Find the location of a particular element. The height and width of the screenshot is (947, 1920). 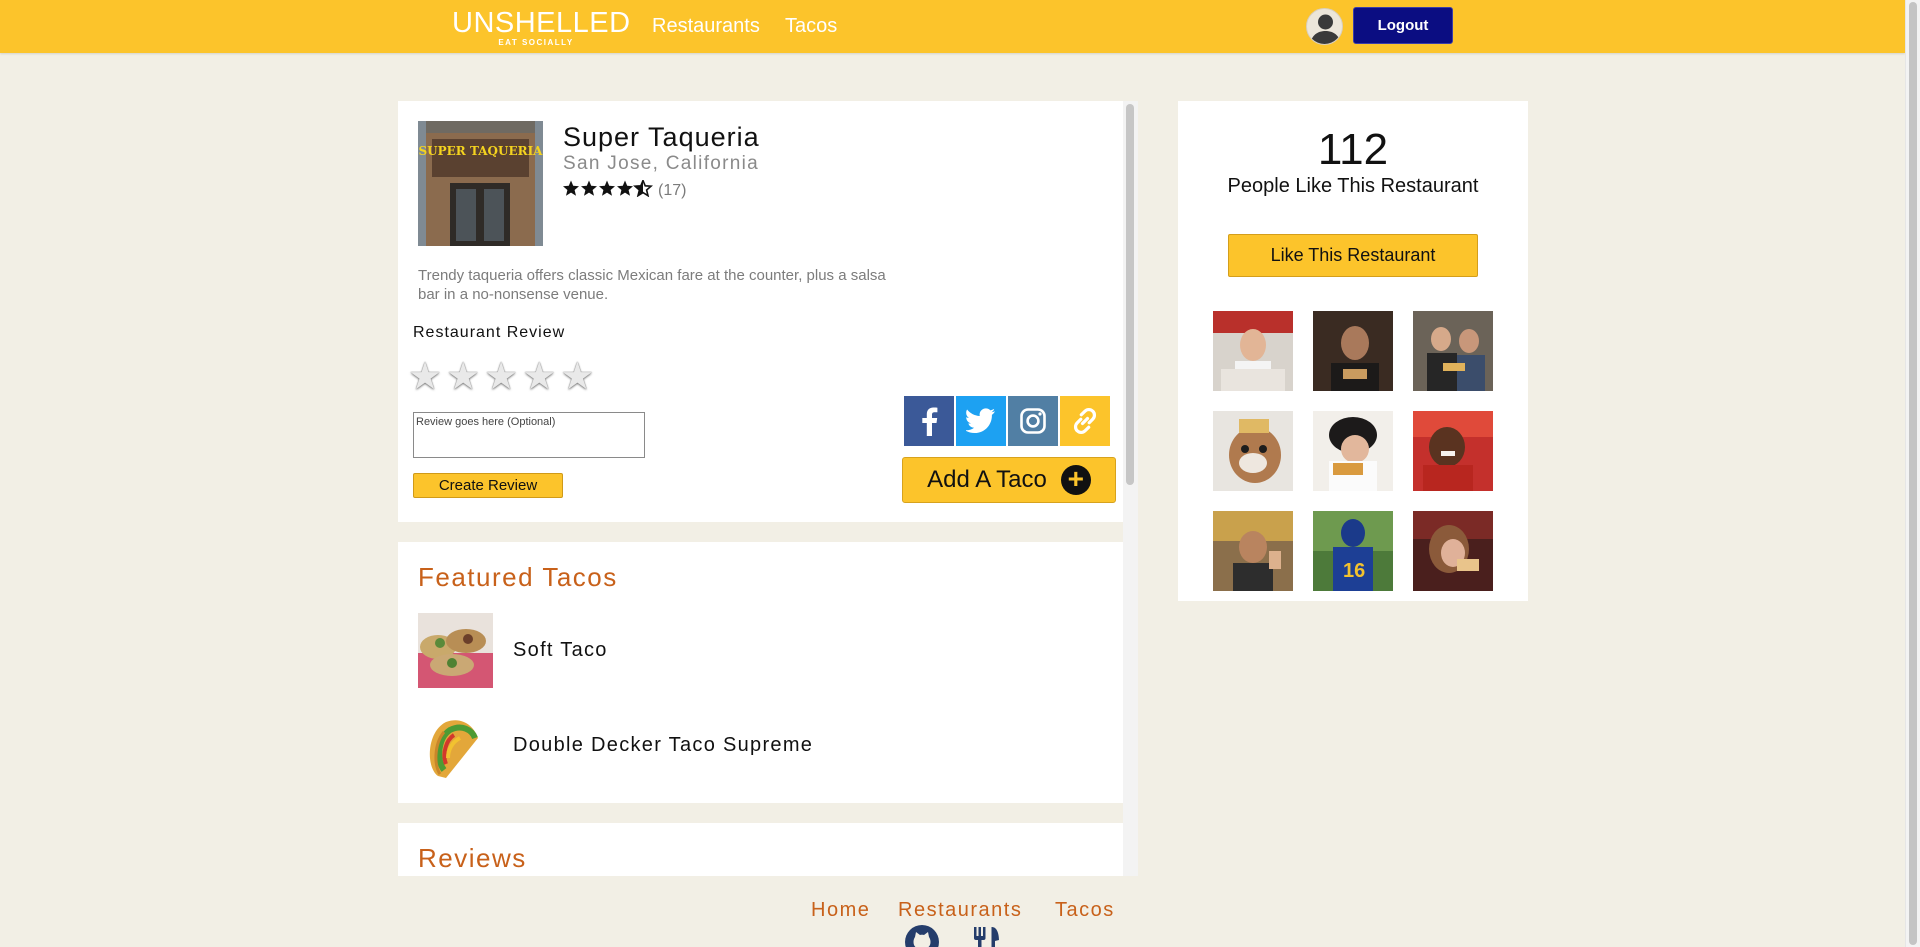

restaurant-photo: SUPER TAQUERIA is located at coordinates (480, 183).